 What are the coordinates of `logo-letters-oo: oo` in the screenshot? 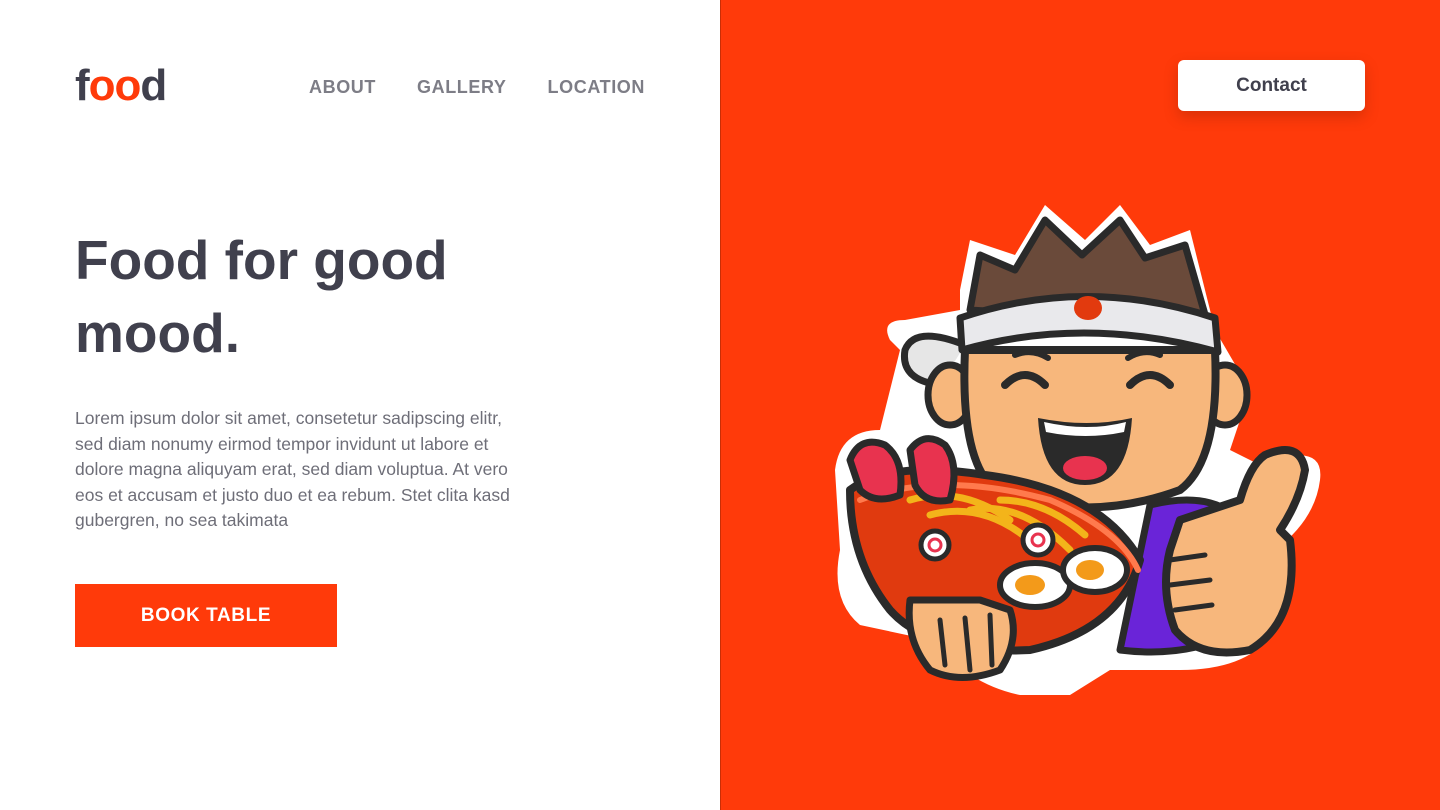 It's located at (115, 85).